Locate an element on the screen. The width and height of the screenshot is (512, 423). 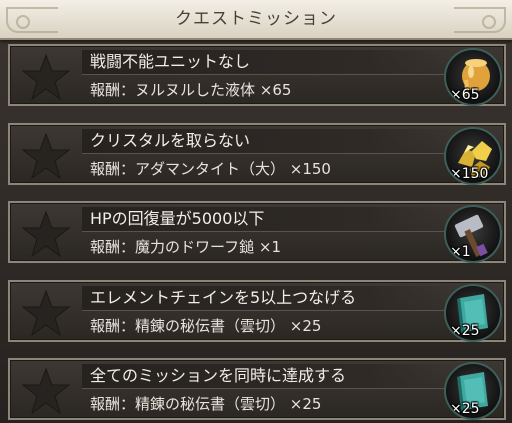
panel-title: クエストミッション is located at coordinates (256, 19).